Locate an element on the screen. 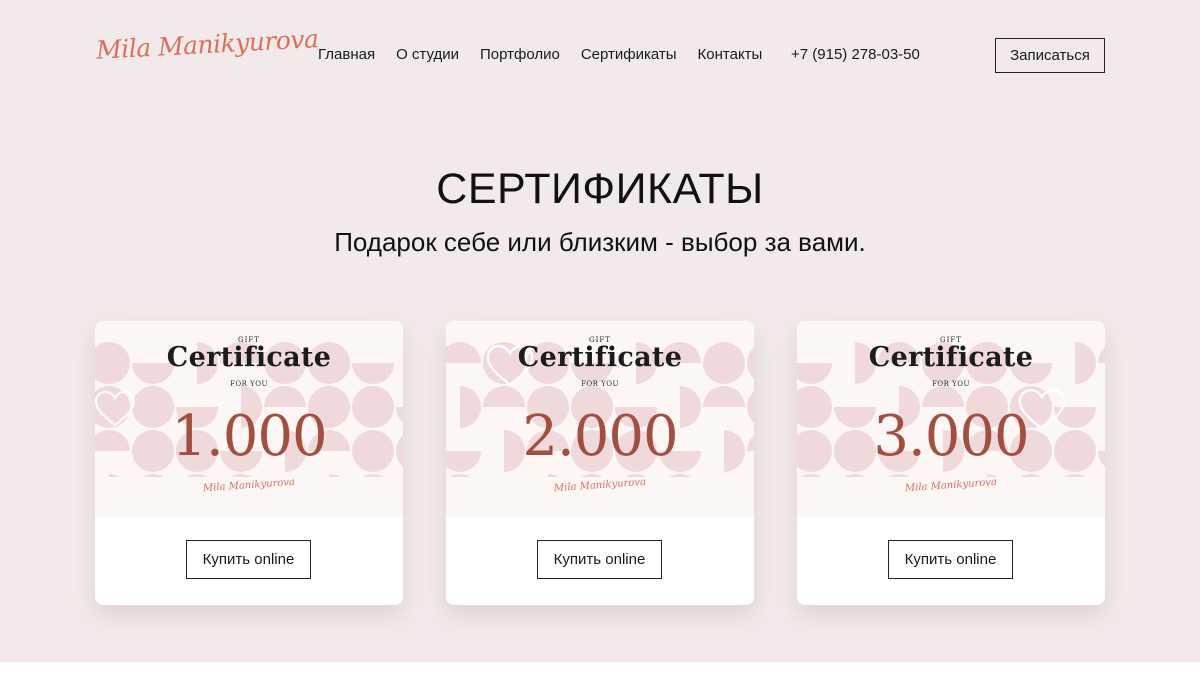 The height and width of the screenshot is (675, 1200). nav-item-about: О студии is located at coordinates (427, 55).